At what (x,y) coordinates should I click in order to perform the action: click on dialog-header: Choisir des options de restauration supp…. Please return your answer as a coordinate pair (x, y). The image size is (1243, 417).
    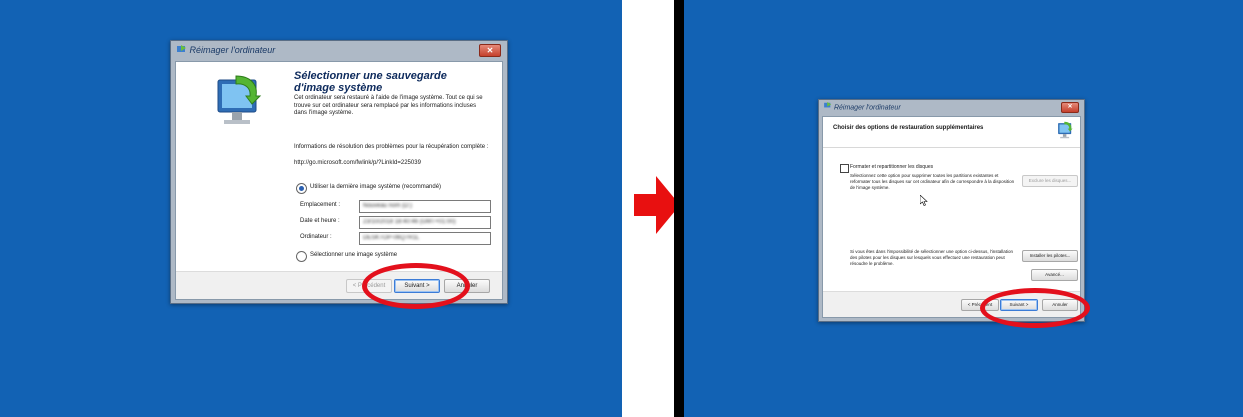
    Looking at the image, I should click on (908, 128).